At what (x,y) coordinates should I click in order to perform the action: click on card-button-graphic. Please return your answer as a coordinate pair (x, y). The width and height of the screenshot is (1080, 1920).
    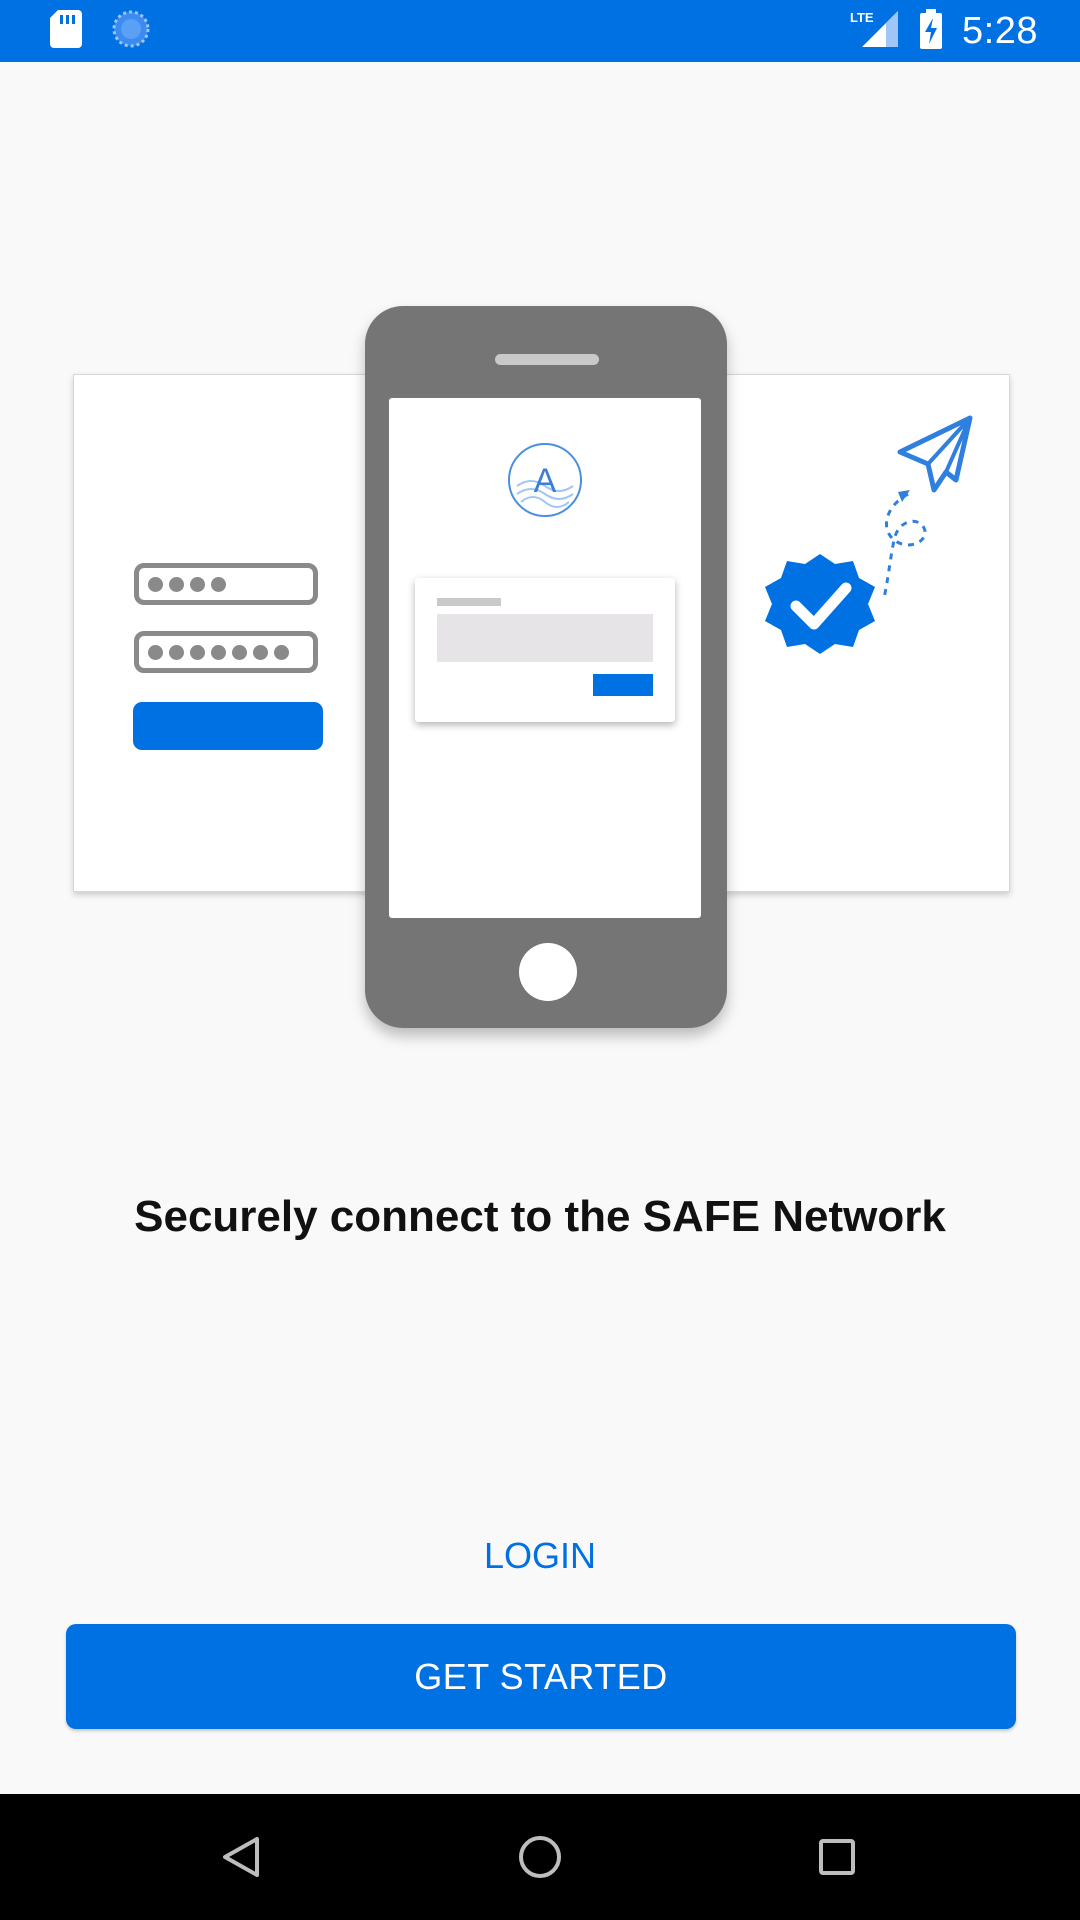
    Looking at the image, I should click on (623, 685).